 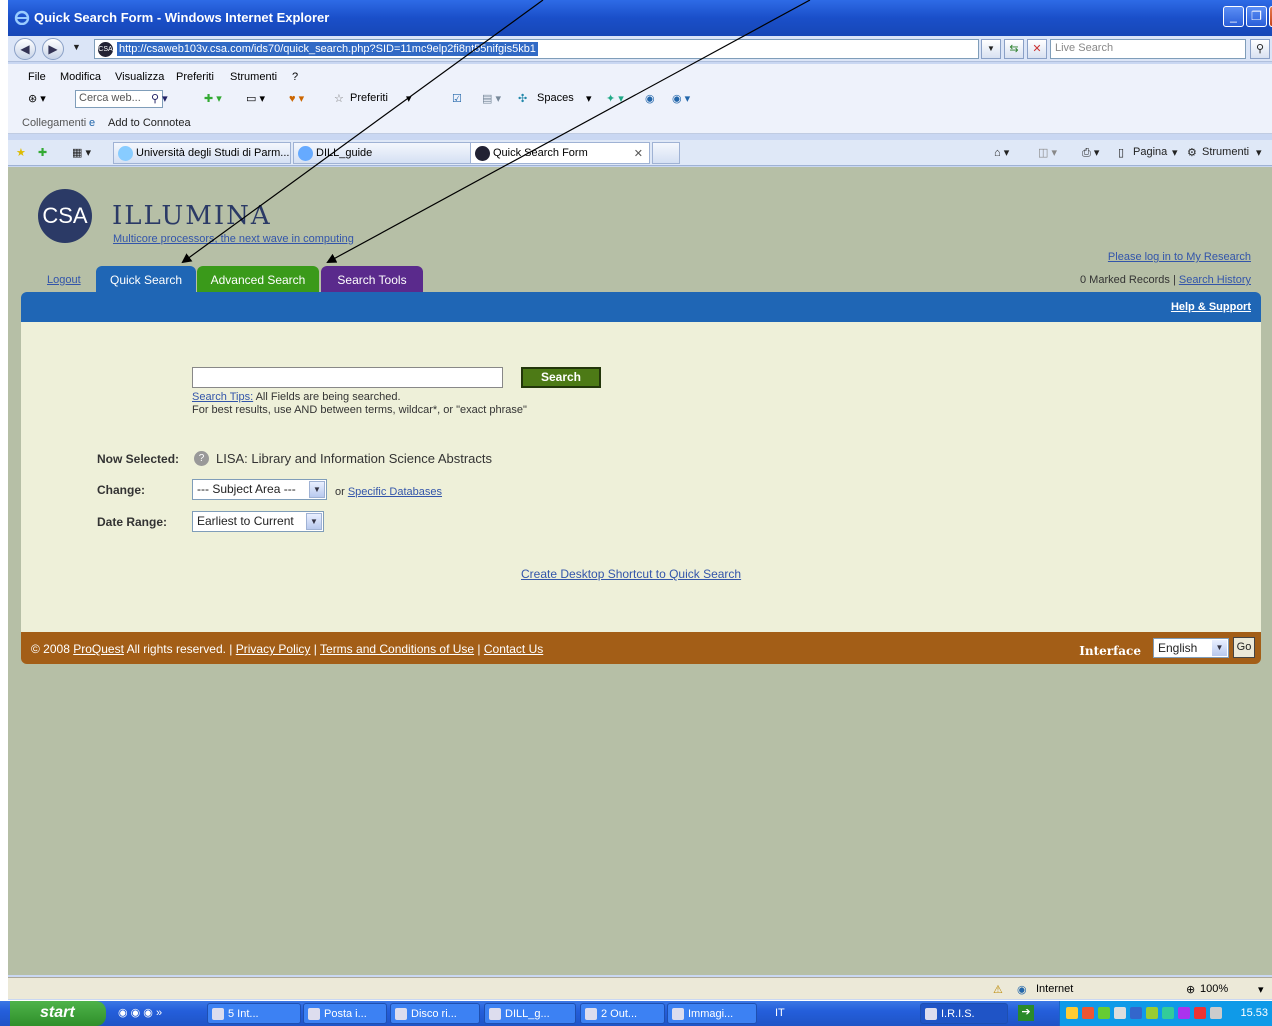 What do you see at coordinates (372, 279) in the screenshot?
I see `tab-search-tools: Search Tools` at bounding box center [372, 279].